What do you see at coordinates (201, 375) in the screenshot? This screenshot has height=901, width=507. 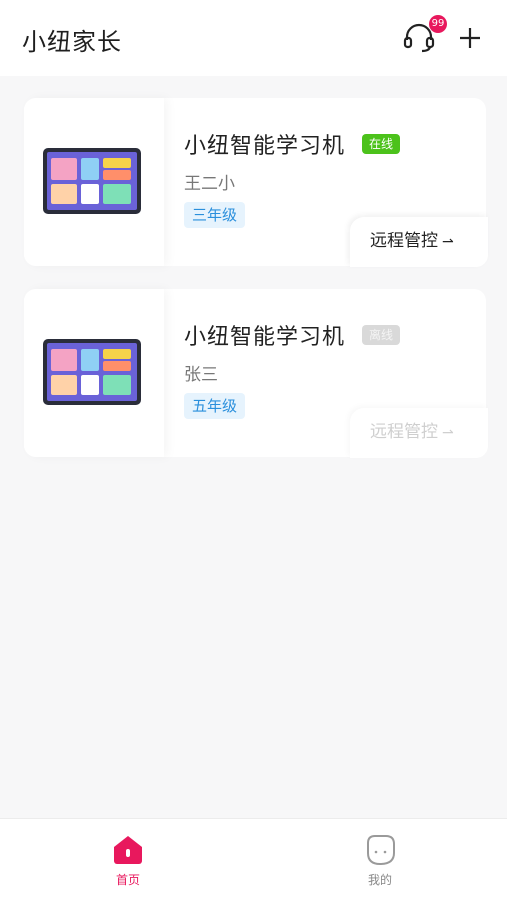 I see `student-name: 张三` at bounding box center [201, 375].